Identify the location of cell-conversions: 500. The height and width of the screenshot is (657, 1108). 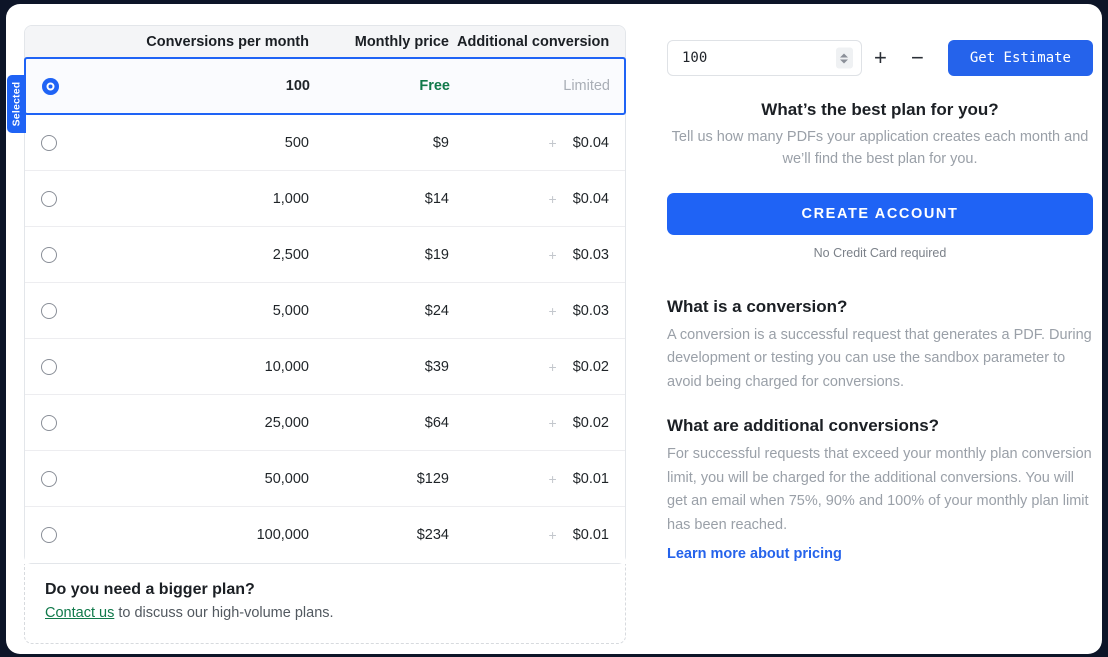
(296, 142).